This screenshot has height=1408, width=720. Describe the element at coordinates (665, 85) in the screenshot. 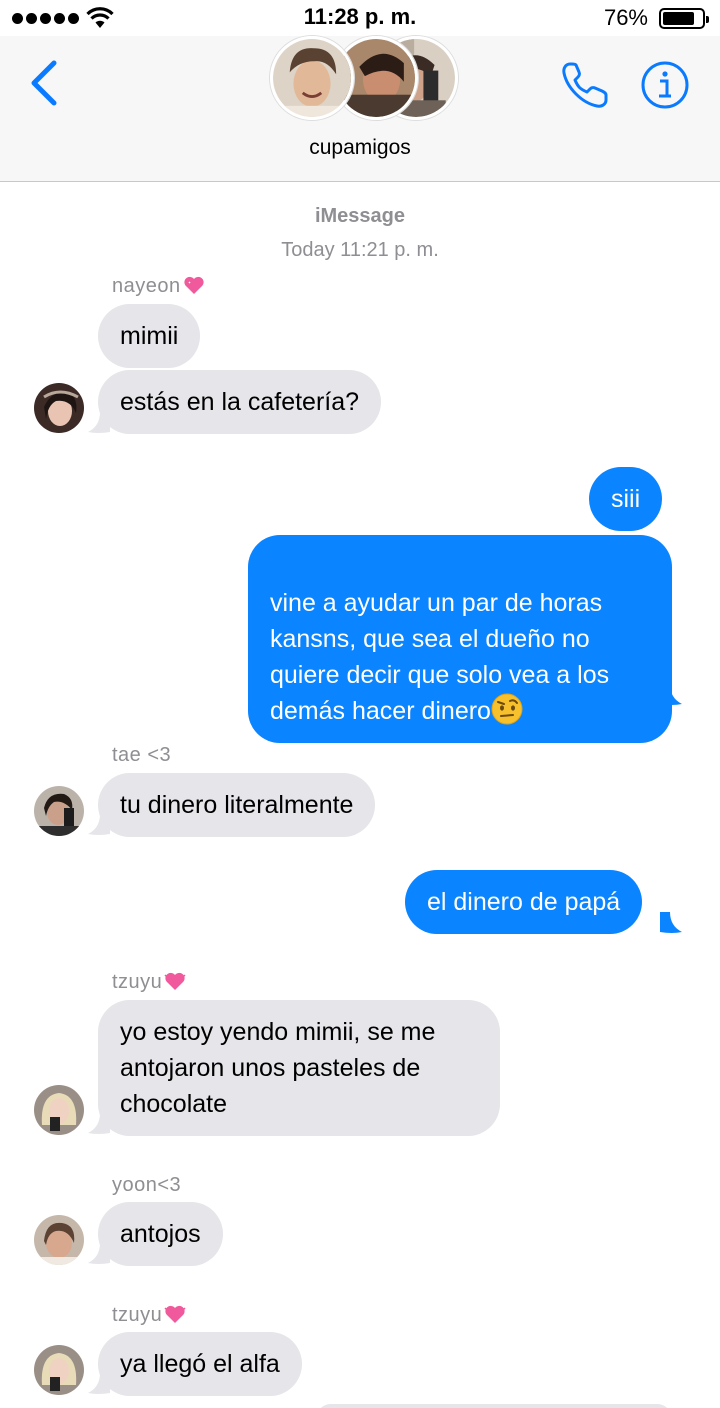

I see `info-icon` at that location.